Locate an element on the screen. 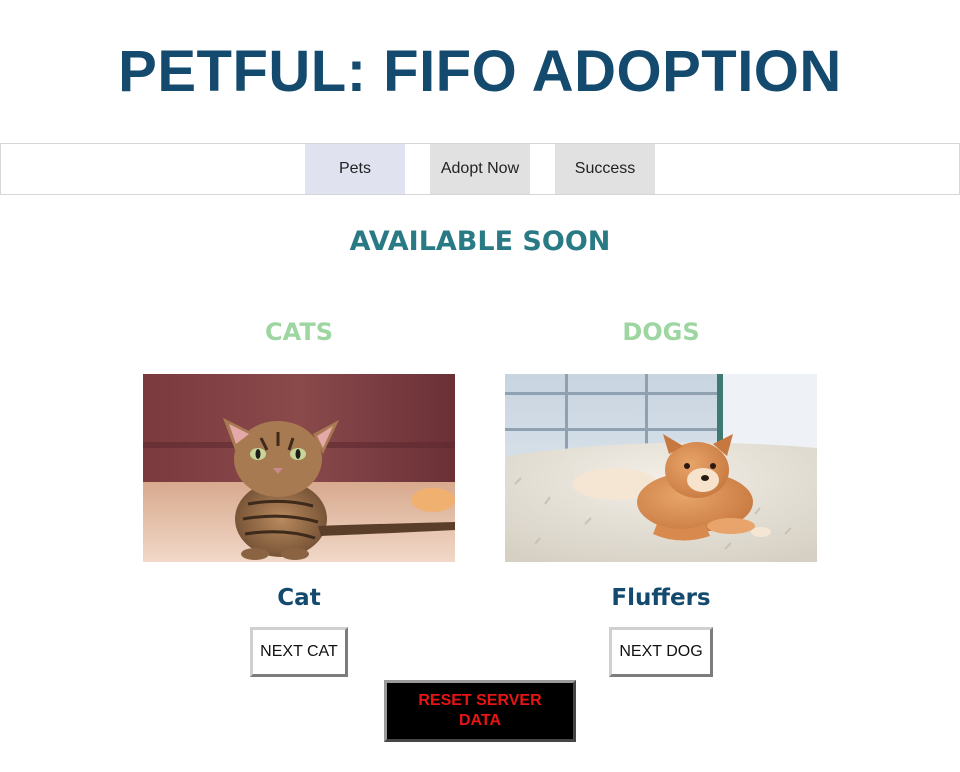 This screenshot has width=960, height=772. next-cat-button: NEXT CAT is located at coordinates (299, 652).